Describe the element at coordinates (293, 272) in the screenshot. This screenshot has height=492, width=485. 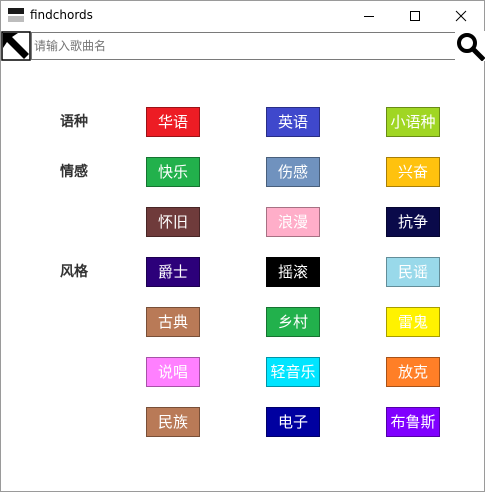
I see `tag-yaogun: 摇滚` at that location.